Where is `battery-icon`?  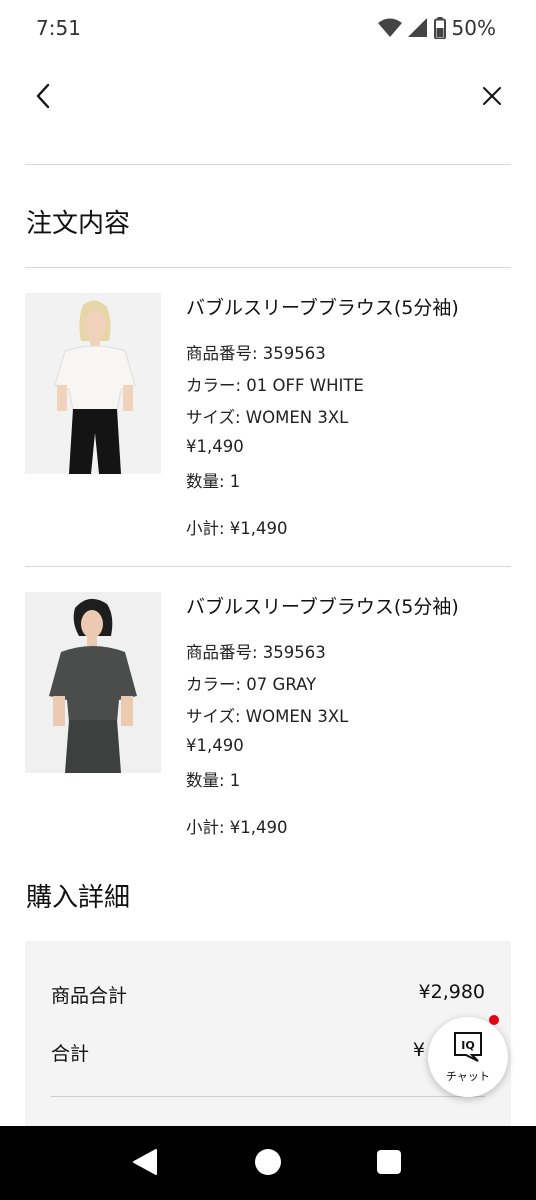 battery-icon is located at coordinates (439, 28).